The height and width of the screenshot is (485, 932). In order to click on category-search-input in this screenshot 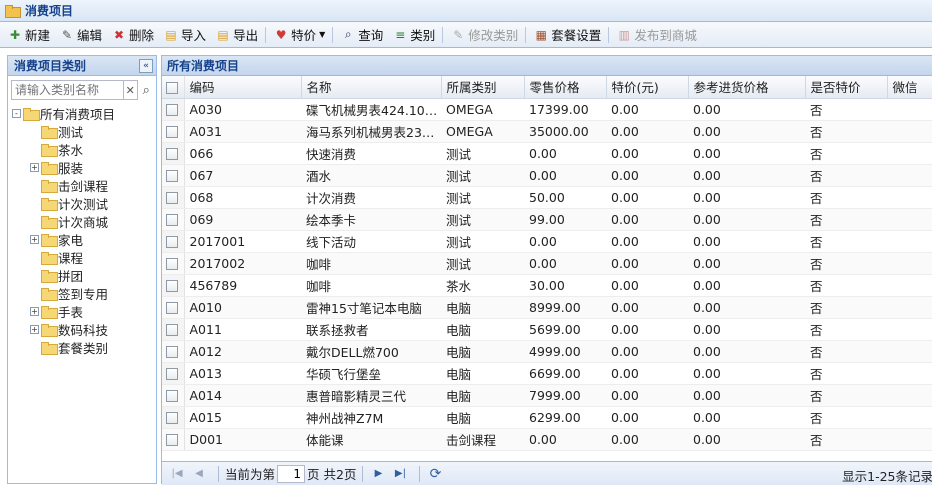, I will do `click(67, 90)`.